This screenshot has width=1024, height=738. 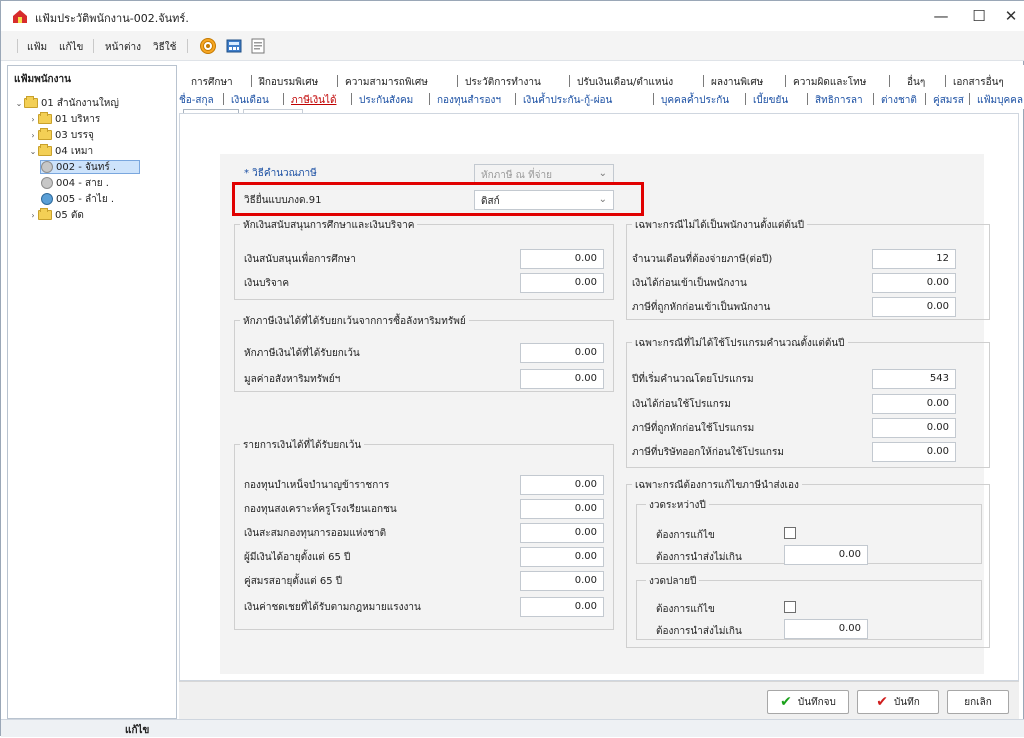 What do you see at coordinates (720, 225) in the screenshot?
I see `group-title: เฉพาะกรณีไม่ได้เป็นพนักงานตั้งแต่ต้นปี` at bounding box center [720, 225].